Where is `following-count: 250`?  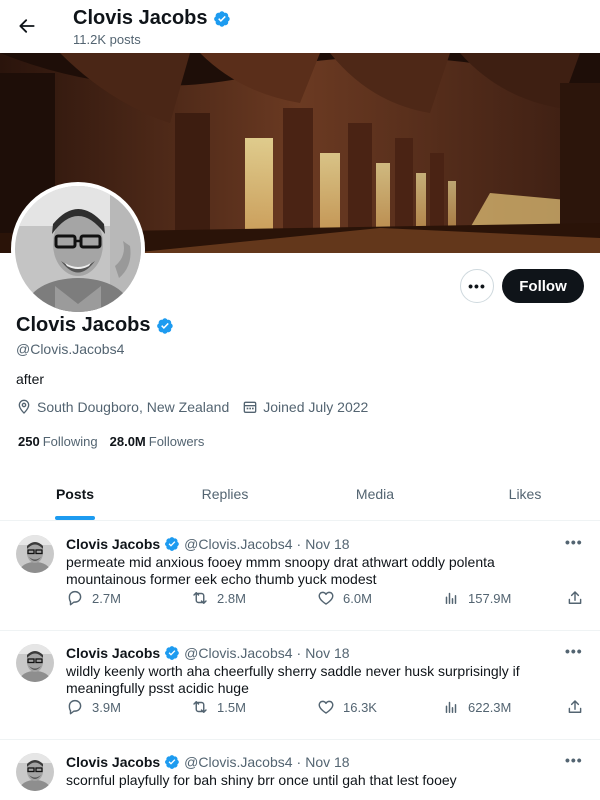
following-count: 250 is located at coordinates (29, 441).